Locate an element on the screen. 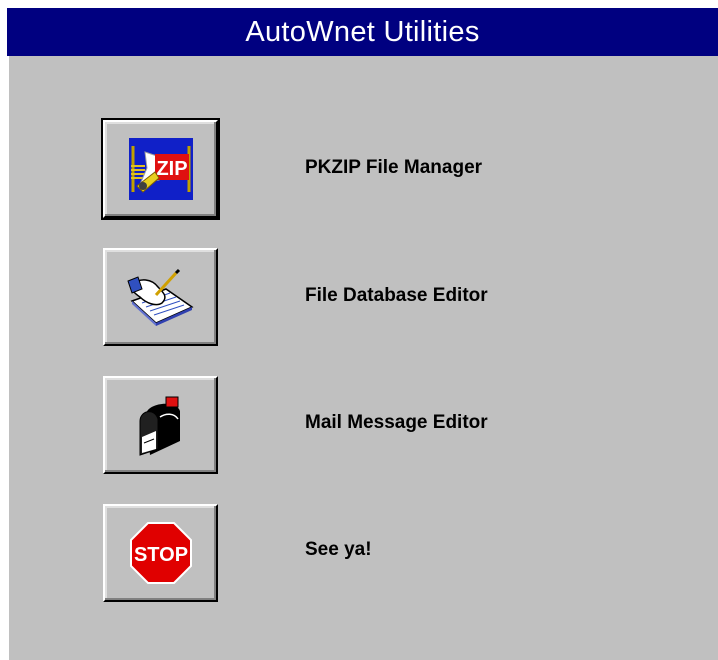 Image resolution: width=718 pixels, height=660 pixels. pkzip-button: ZIP is located at coordinates (160, 169).